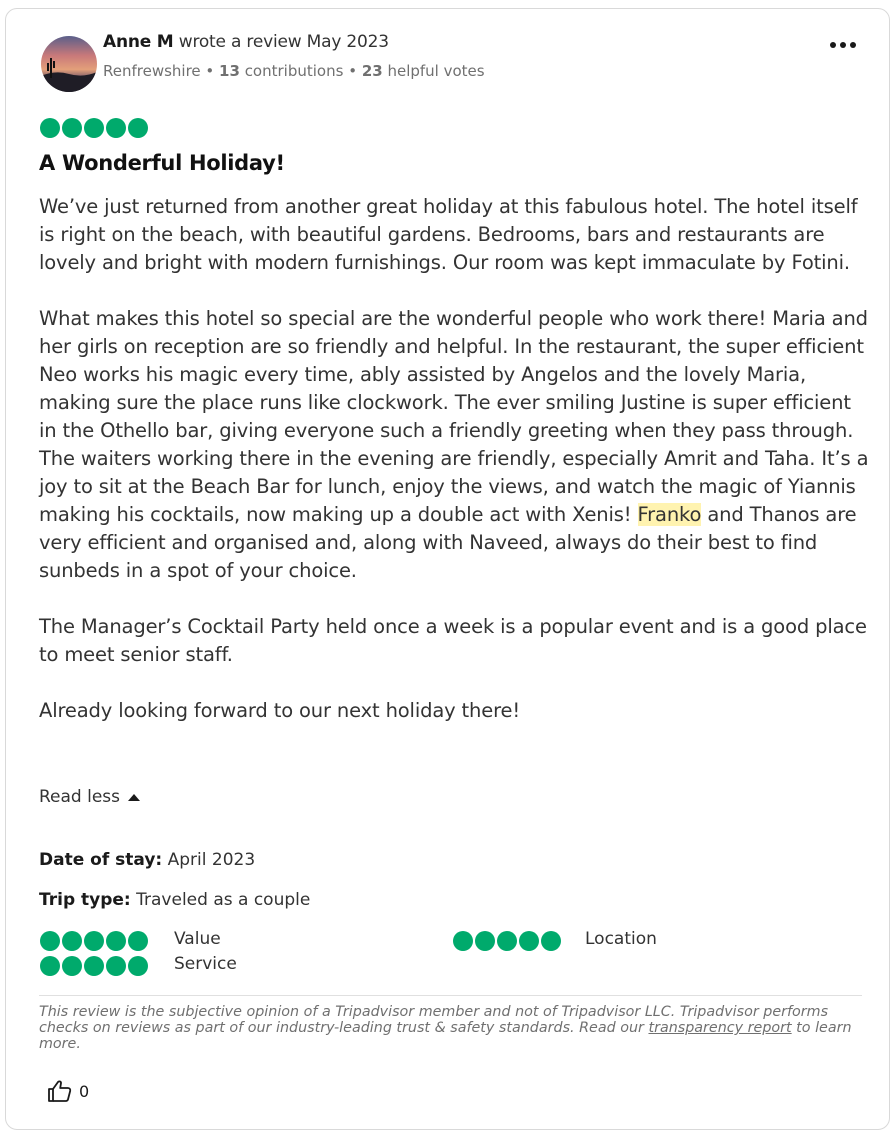 The height and width of the screenshot is (1138, 895). I want to click on subrating-location-bubbles, so click(507, 941).